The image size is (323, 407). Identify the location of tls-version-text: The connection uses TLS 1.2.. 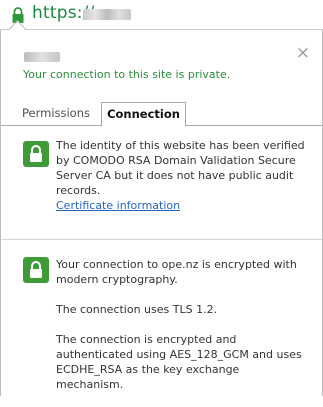
(137, 309).